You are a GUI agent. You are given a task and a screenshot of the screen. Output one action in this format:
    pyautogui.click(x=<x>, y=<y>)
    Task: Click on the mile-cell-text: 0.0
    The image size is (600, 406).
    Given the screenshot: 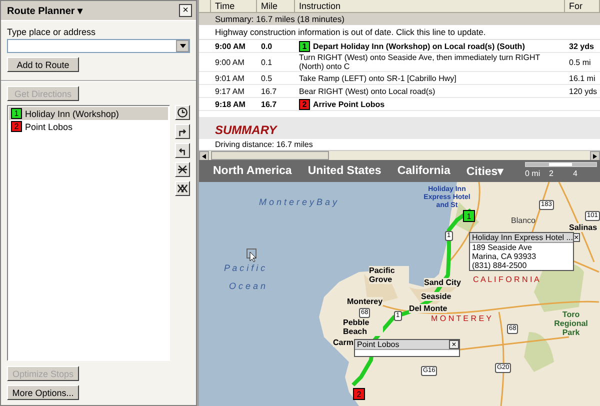 What is the action you would take?
    pyautogui.click(x=267, y=46)
    